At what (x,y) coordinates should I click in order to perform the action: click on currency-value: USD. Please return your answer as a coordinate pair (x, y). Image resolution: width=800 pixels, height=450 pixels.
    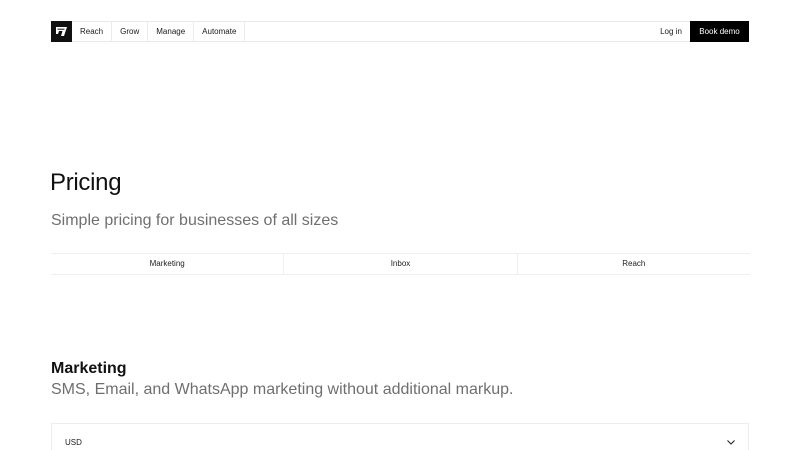
    Looking at the image, I should click on (73, 442).